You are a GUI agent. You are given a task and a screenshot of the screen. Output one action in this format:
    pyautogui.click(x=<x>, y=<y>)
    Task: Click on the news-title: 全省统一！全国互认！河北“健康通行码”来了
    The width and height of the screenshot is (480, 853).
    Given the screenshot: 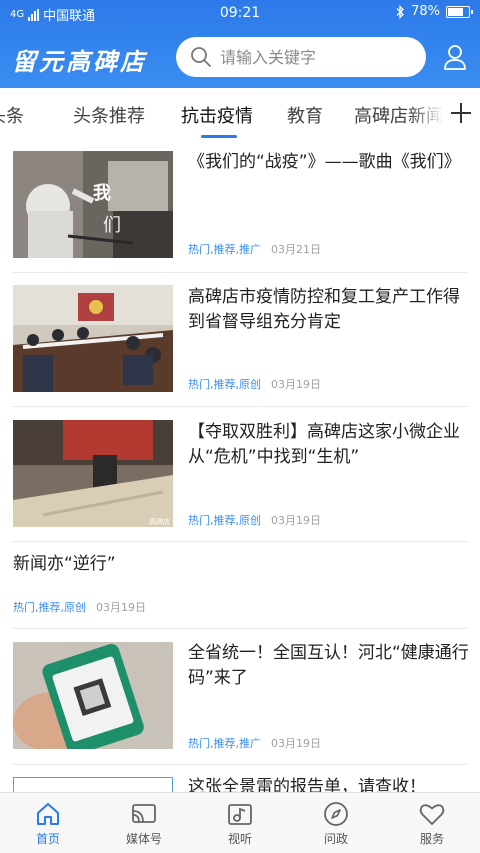 What is the action you would take?
    pyautogui.click(x=328, y=665)
    